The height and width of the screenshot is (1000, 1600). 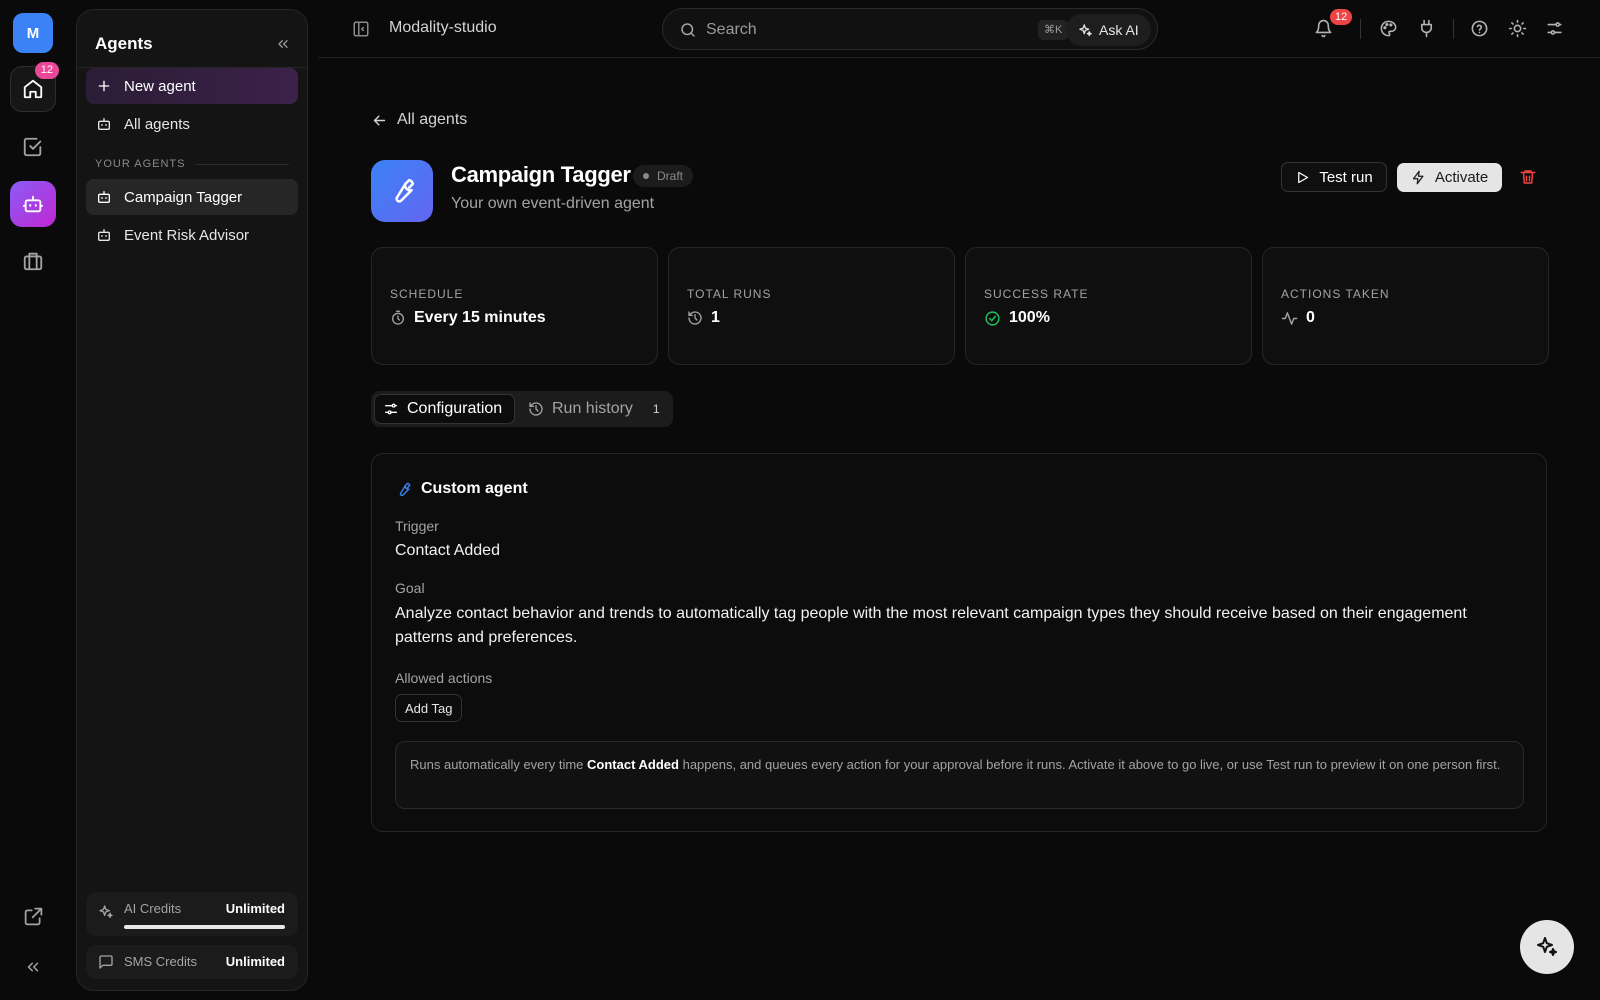 What do you see at coordinates (1426, 28) in the screenshot?
I see `integrations-button` at bounding box center [1426, 28].